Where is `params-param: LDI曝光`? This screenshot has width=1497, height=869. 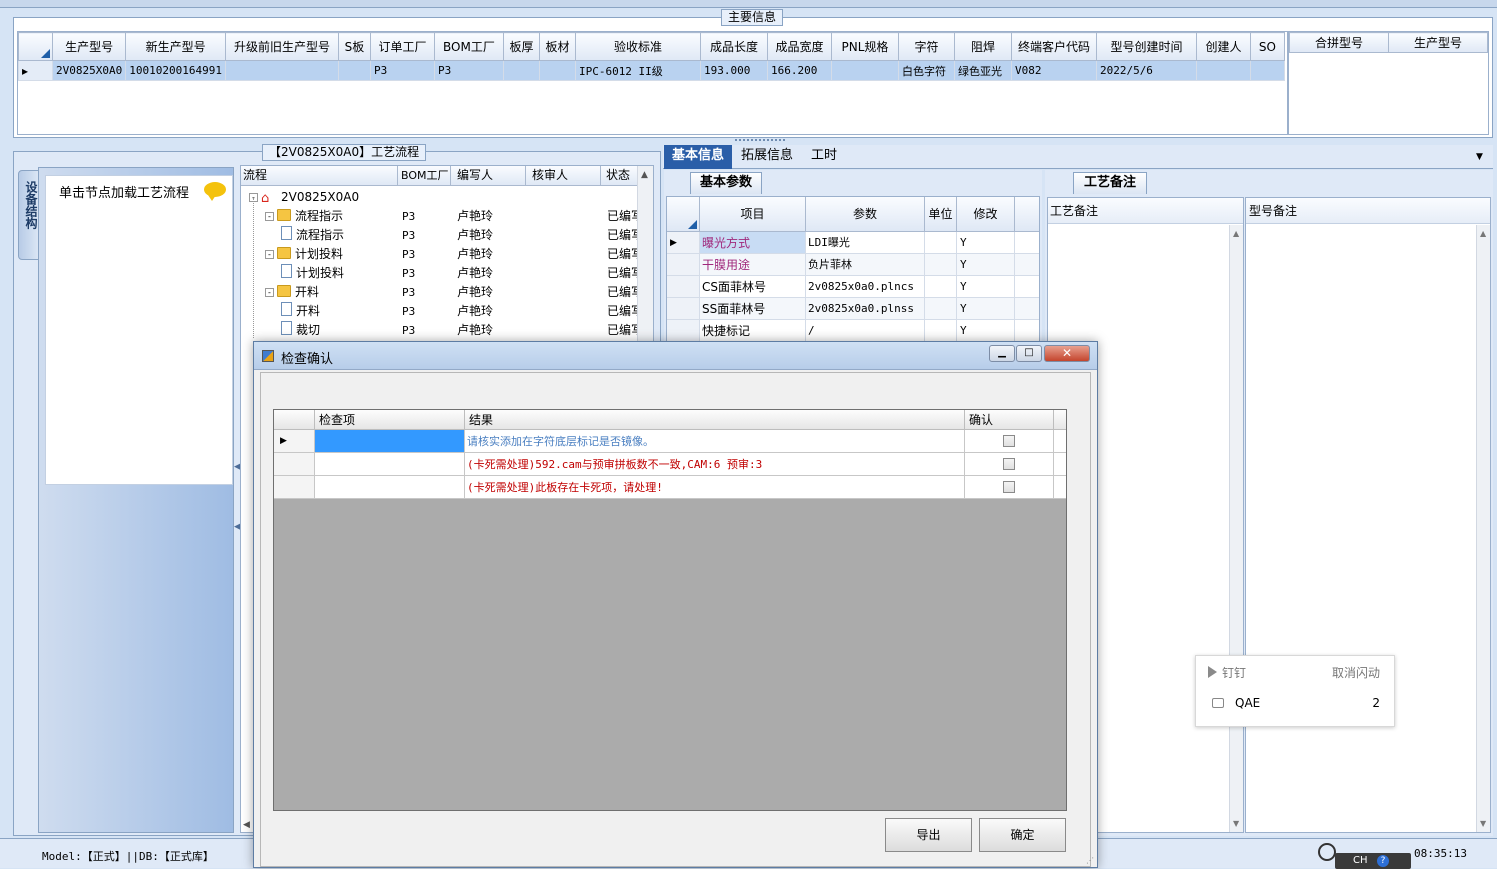
params-param: LDI曝光 is located at coordinates (865, 242).